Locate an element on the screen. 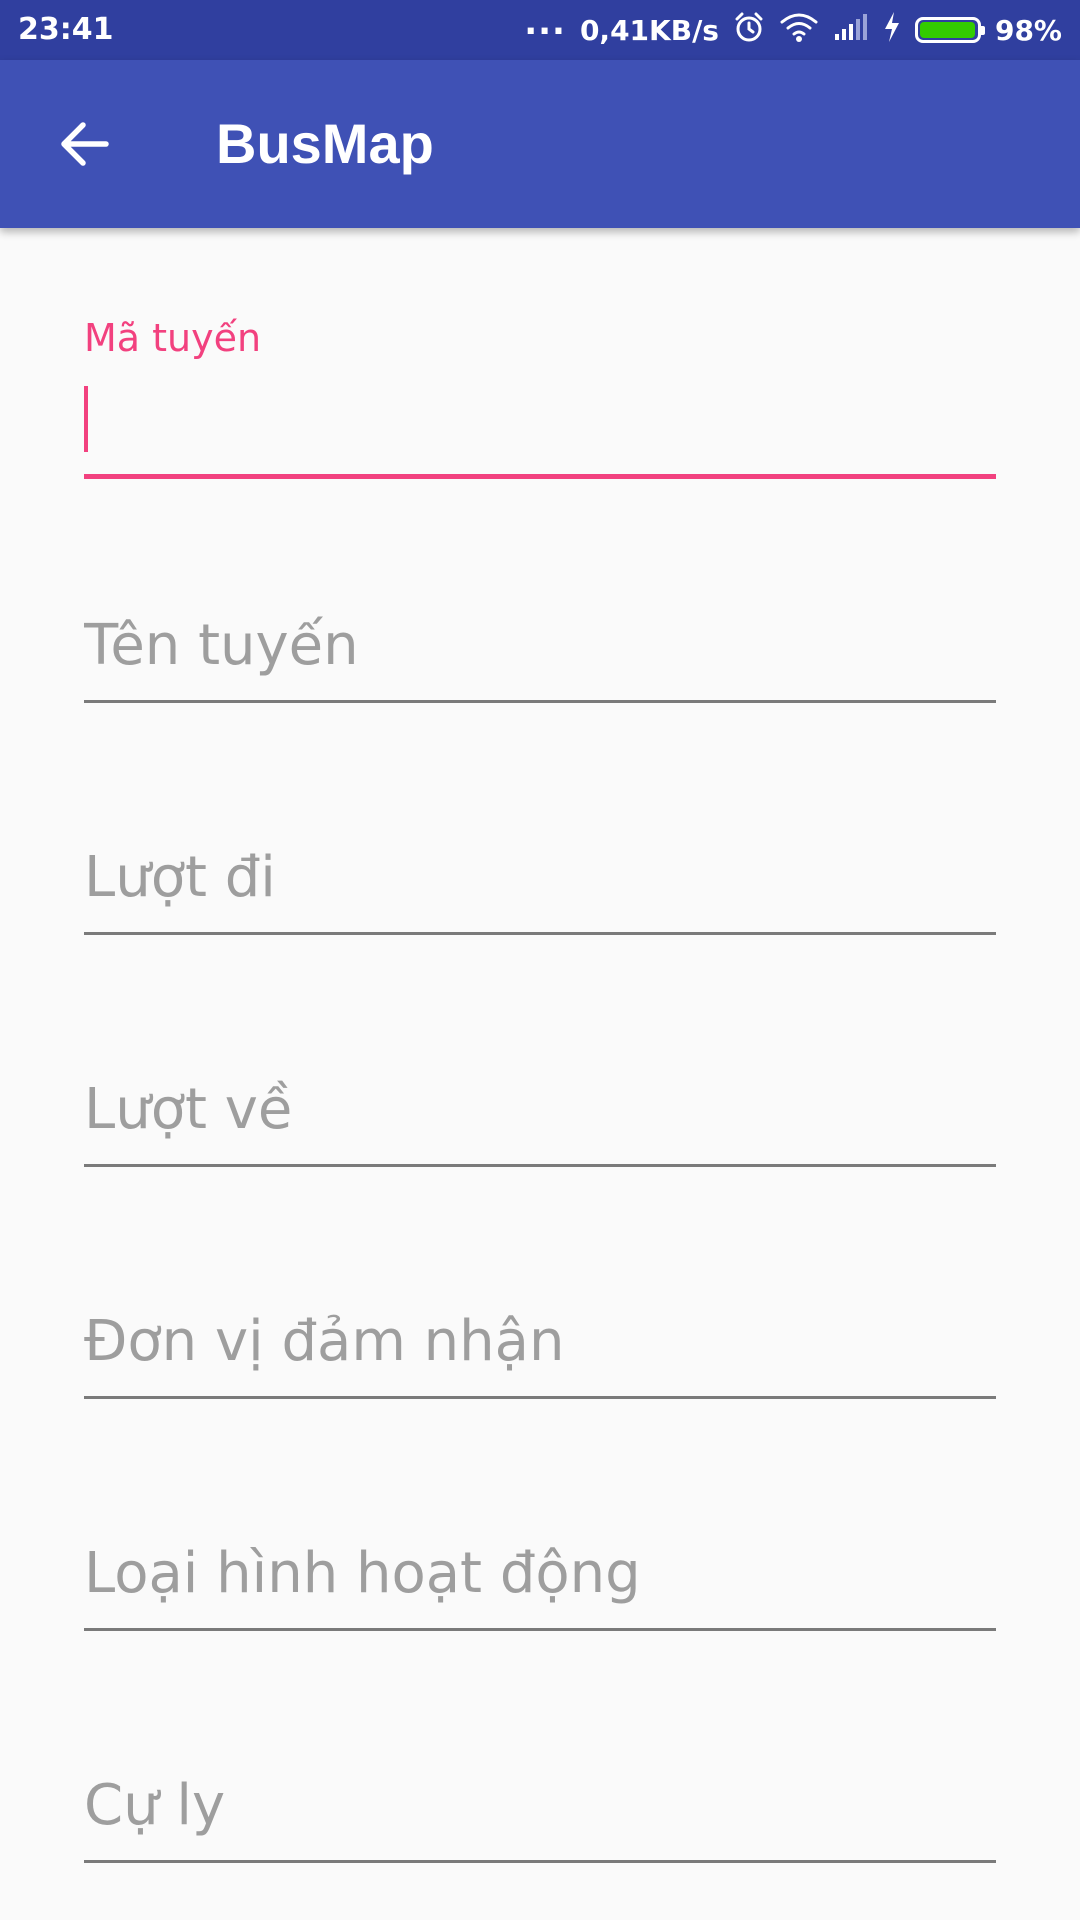  battery-icon is located at coordinates (949, 30).